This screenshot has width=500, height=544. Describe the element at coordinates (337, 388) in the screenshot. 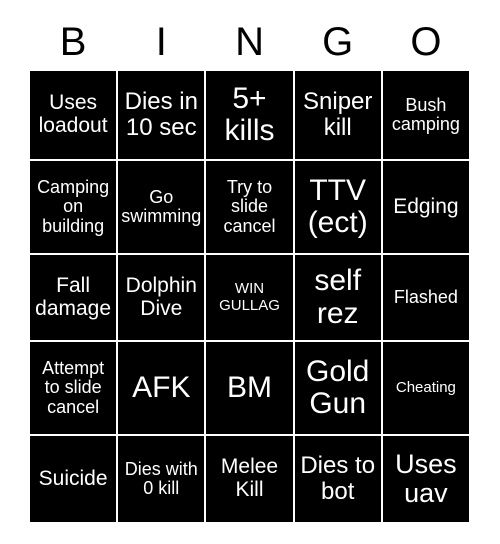

I see `bingo-cell: Gold Gun` at that location.